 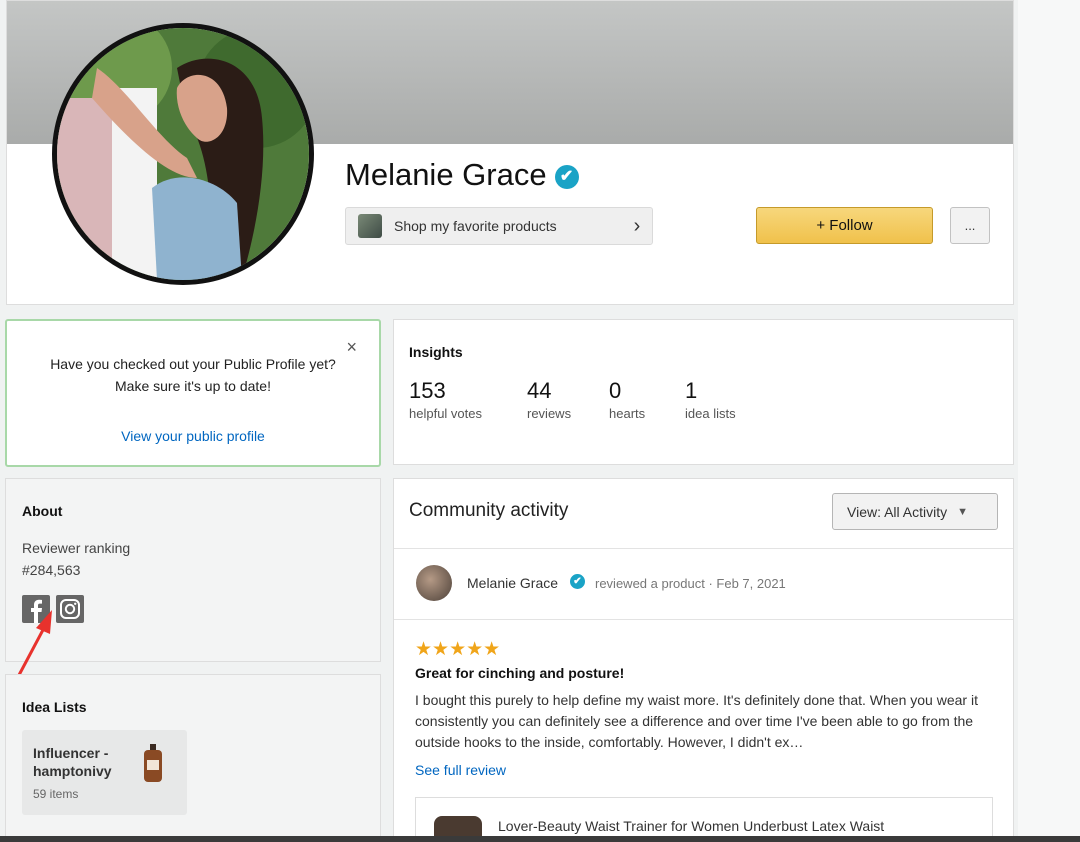 I want to click on activity-view-select: View: All Activity ▼, so click(x=915, y=511).